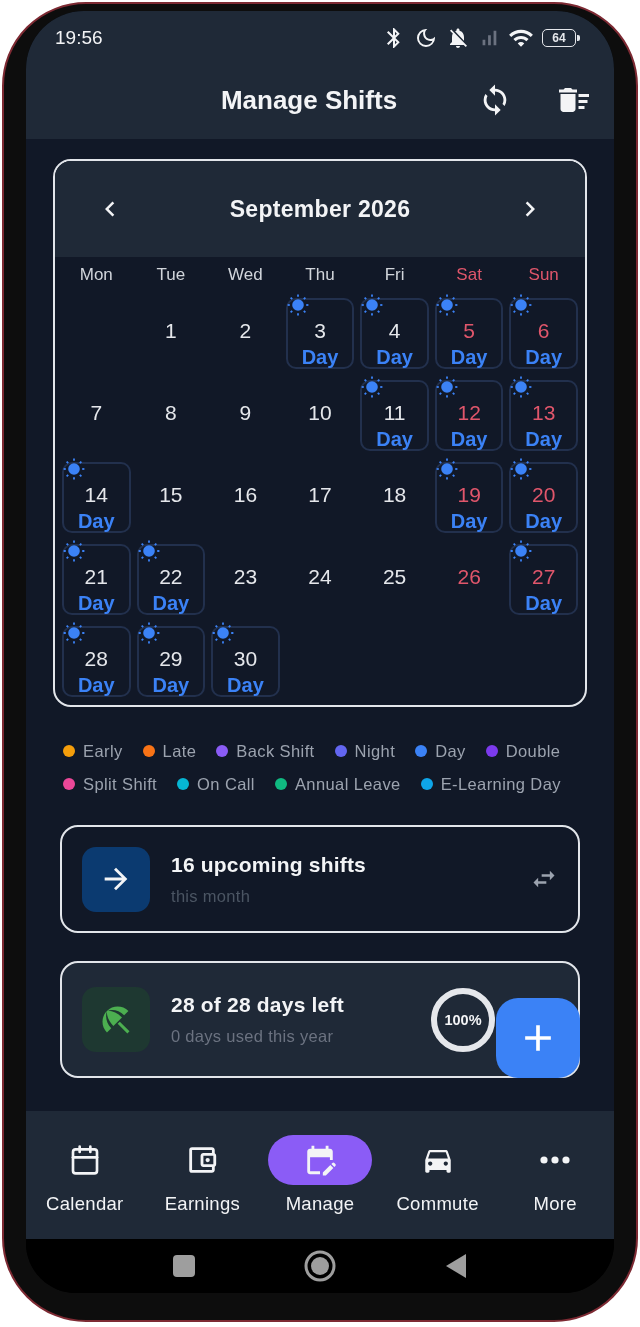 This screenshot has height=1327, width=640. What do you see at coordinates (179, 751) in the screenshot?
I see `legend-label: Late` at bounding box center [179, 751].